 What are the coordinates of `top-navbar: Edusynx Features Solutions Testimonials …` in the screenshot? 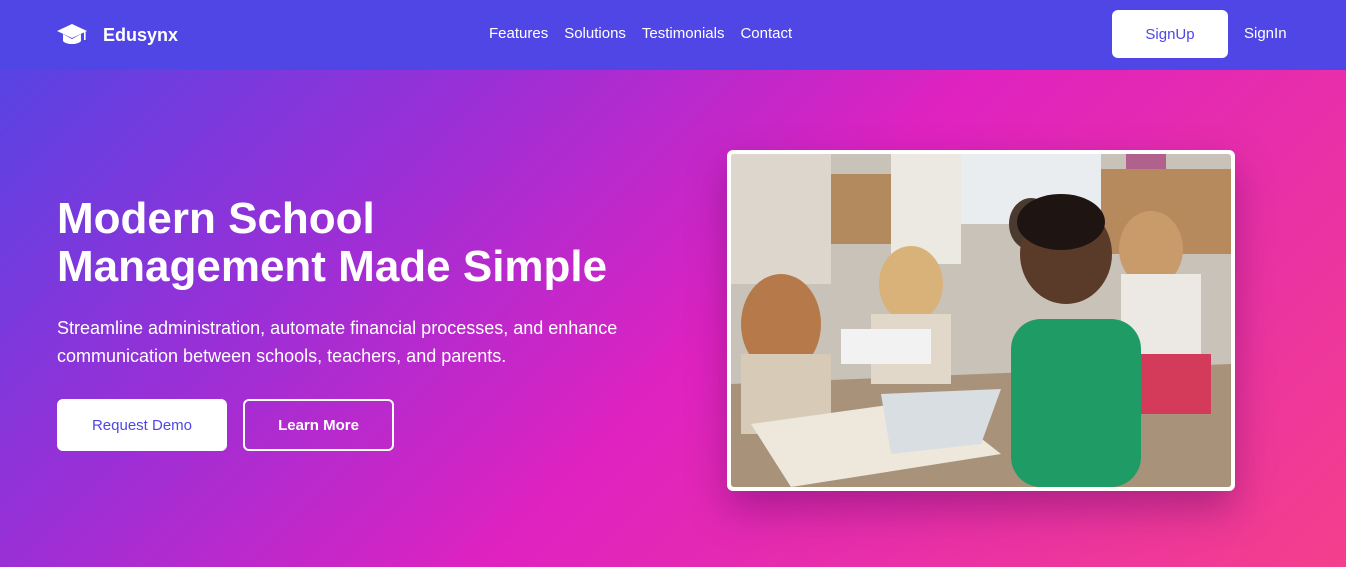 It's located at (673, 35).